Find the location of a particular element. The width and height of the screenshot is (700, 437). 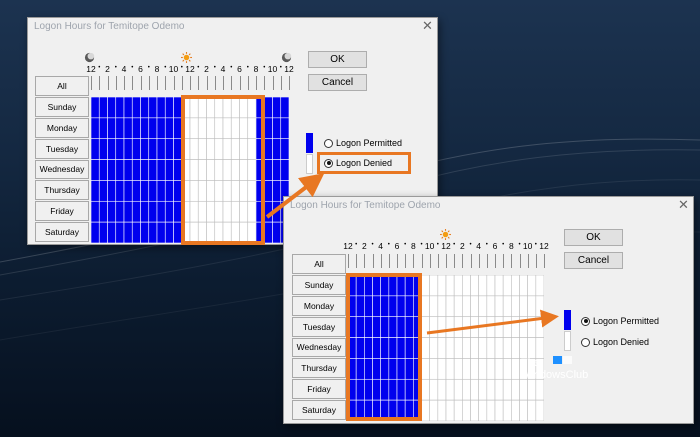

day-button-monday: Monday is located at coordinates (319, 305).